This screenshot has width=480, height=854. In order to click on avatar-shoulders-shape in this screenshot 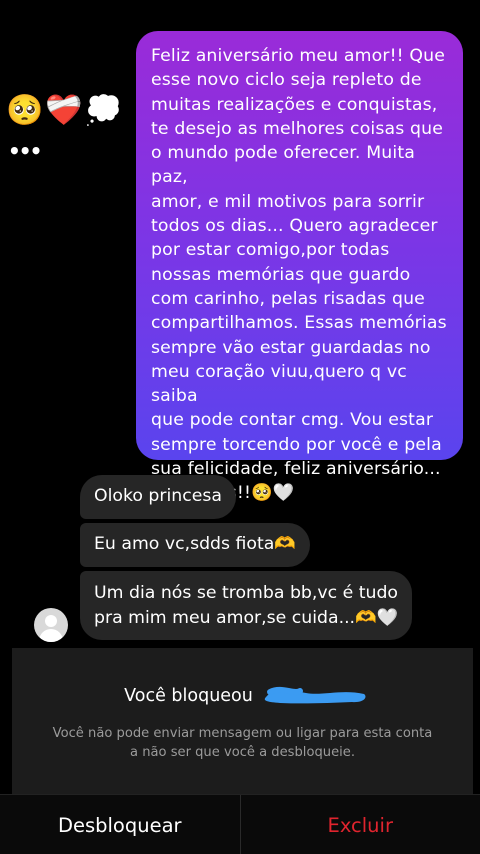, I will do `click(51, 635)`.